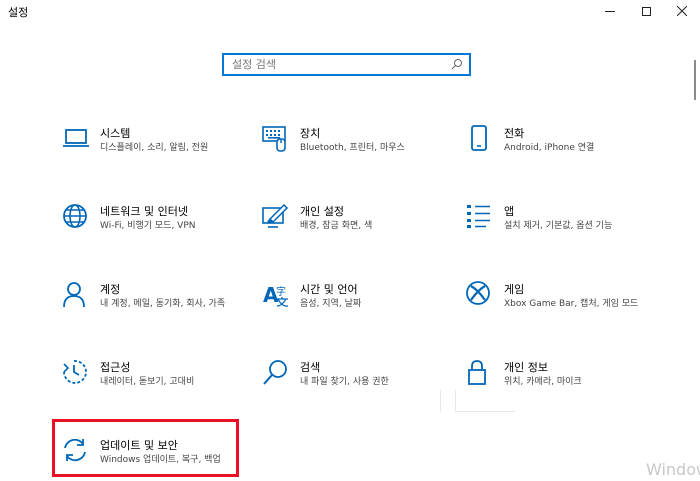 The height and width of the screenshot is (481, 700). What do you see at coordinates (357, 389) in the screenshot?
I see `tile-search: 검색 내 파일 찾기, 사용 권한` at bounding box center [357, 389].